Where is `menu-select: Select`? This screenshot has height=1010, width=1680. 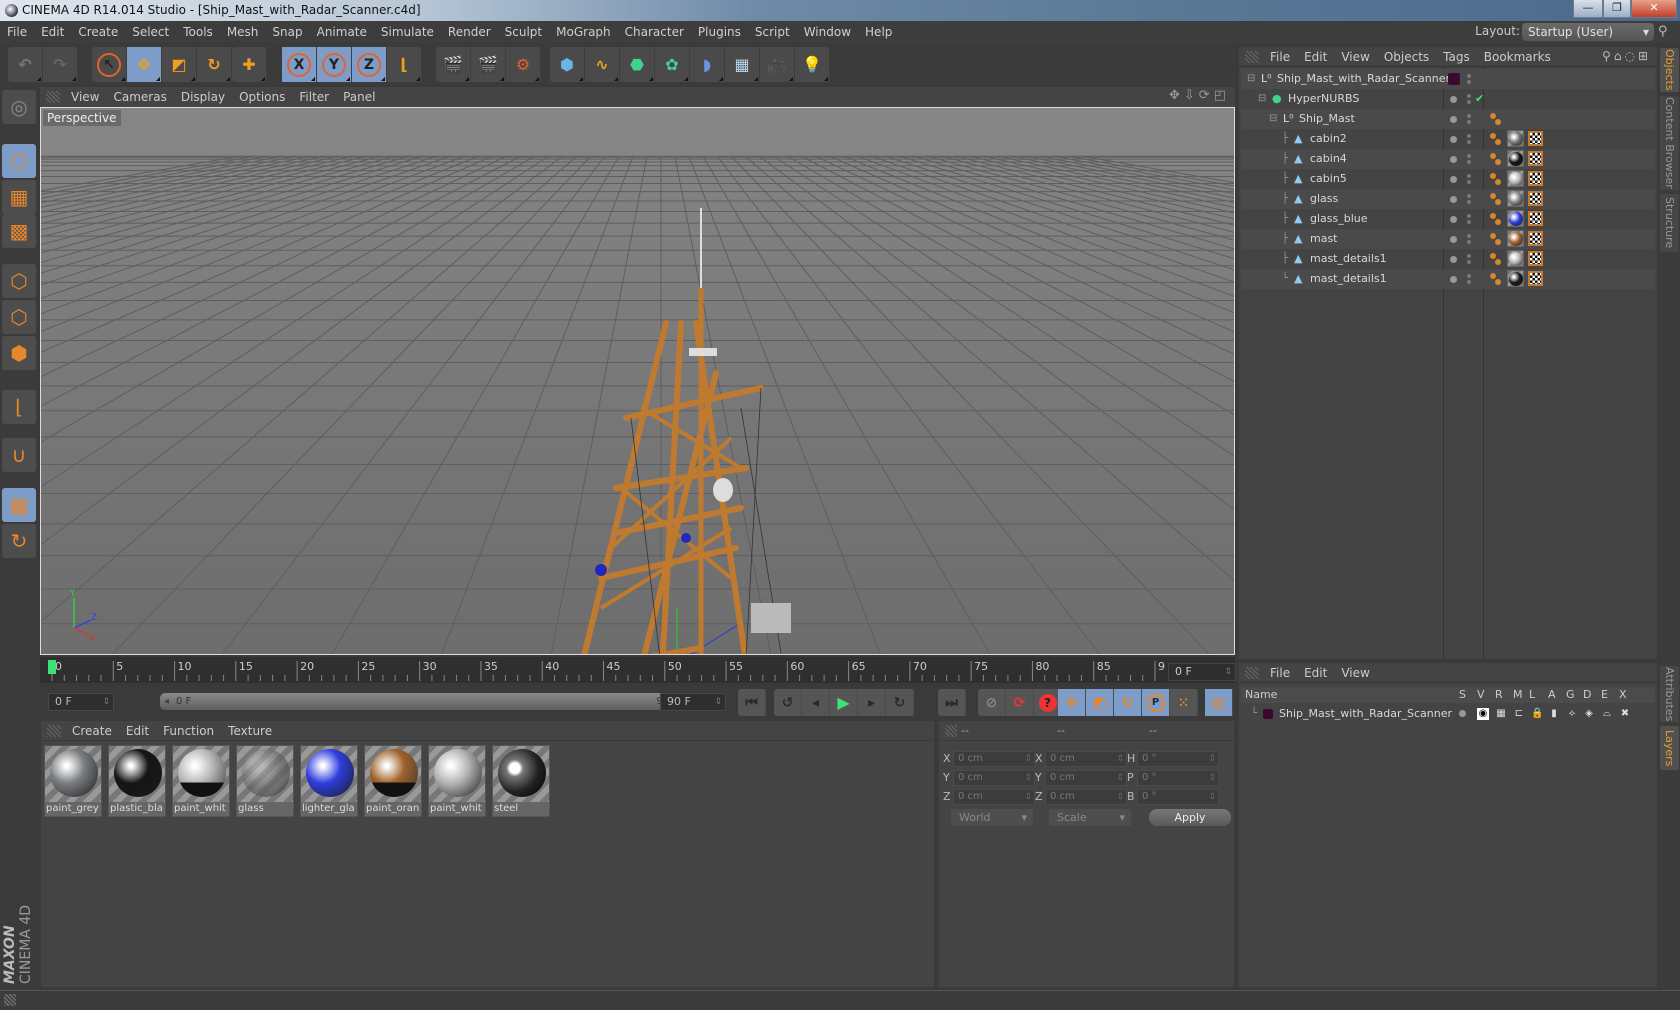
menu-select: Select is located at coordinates (150, 32).